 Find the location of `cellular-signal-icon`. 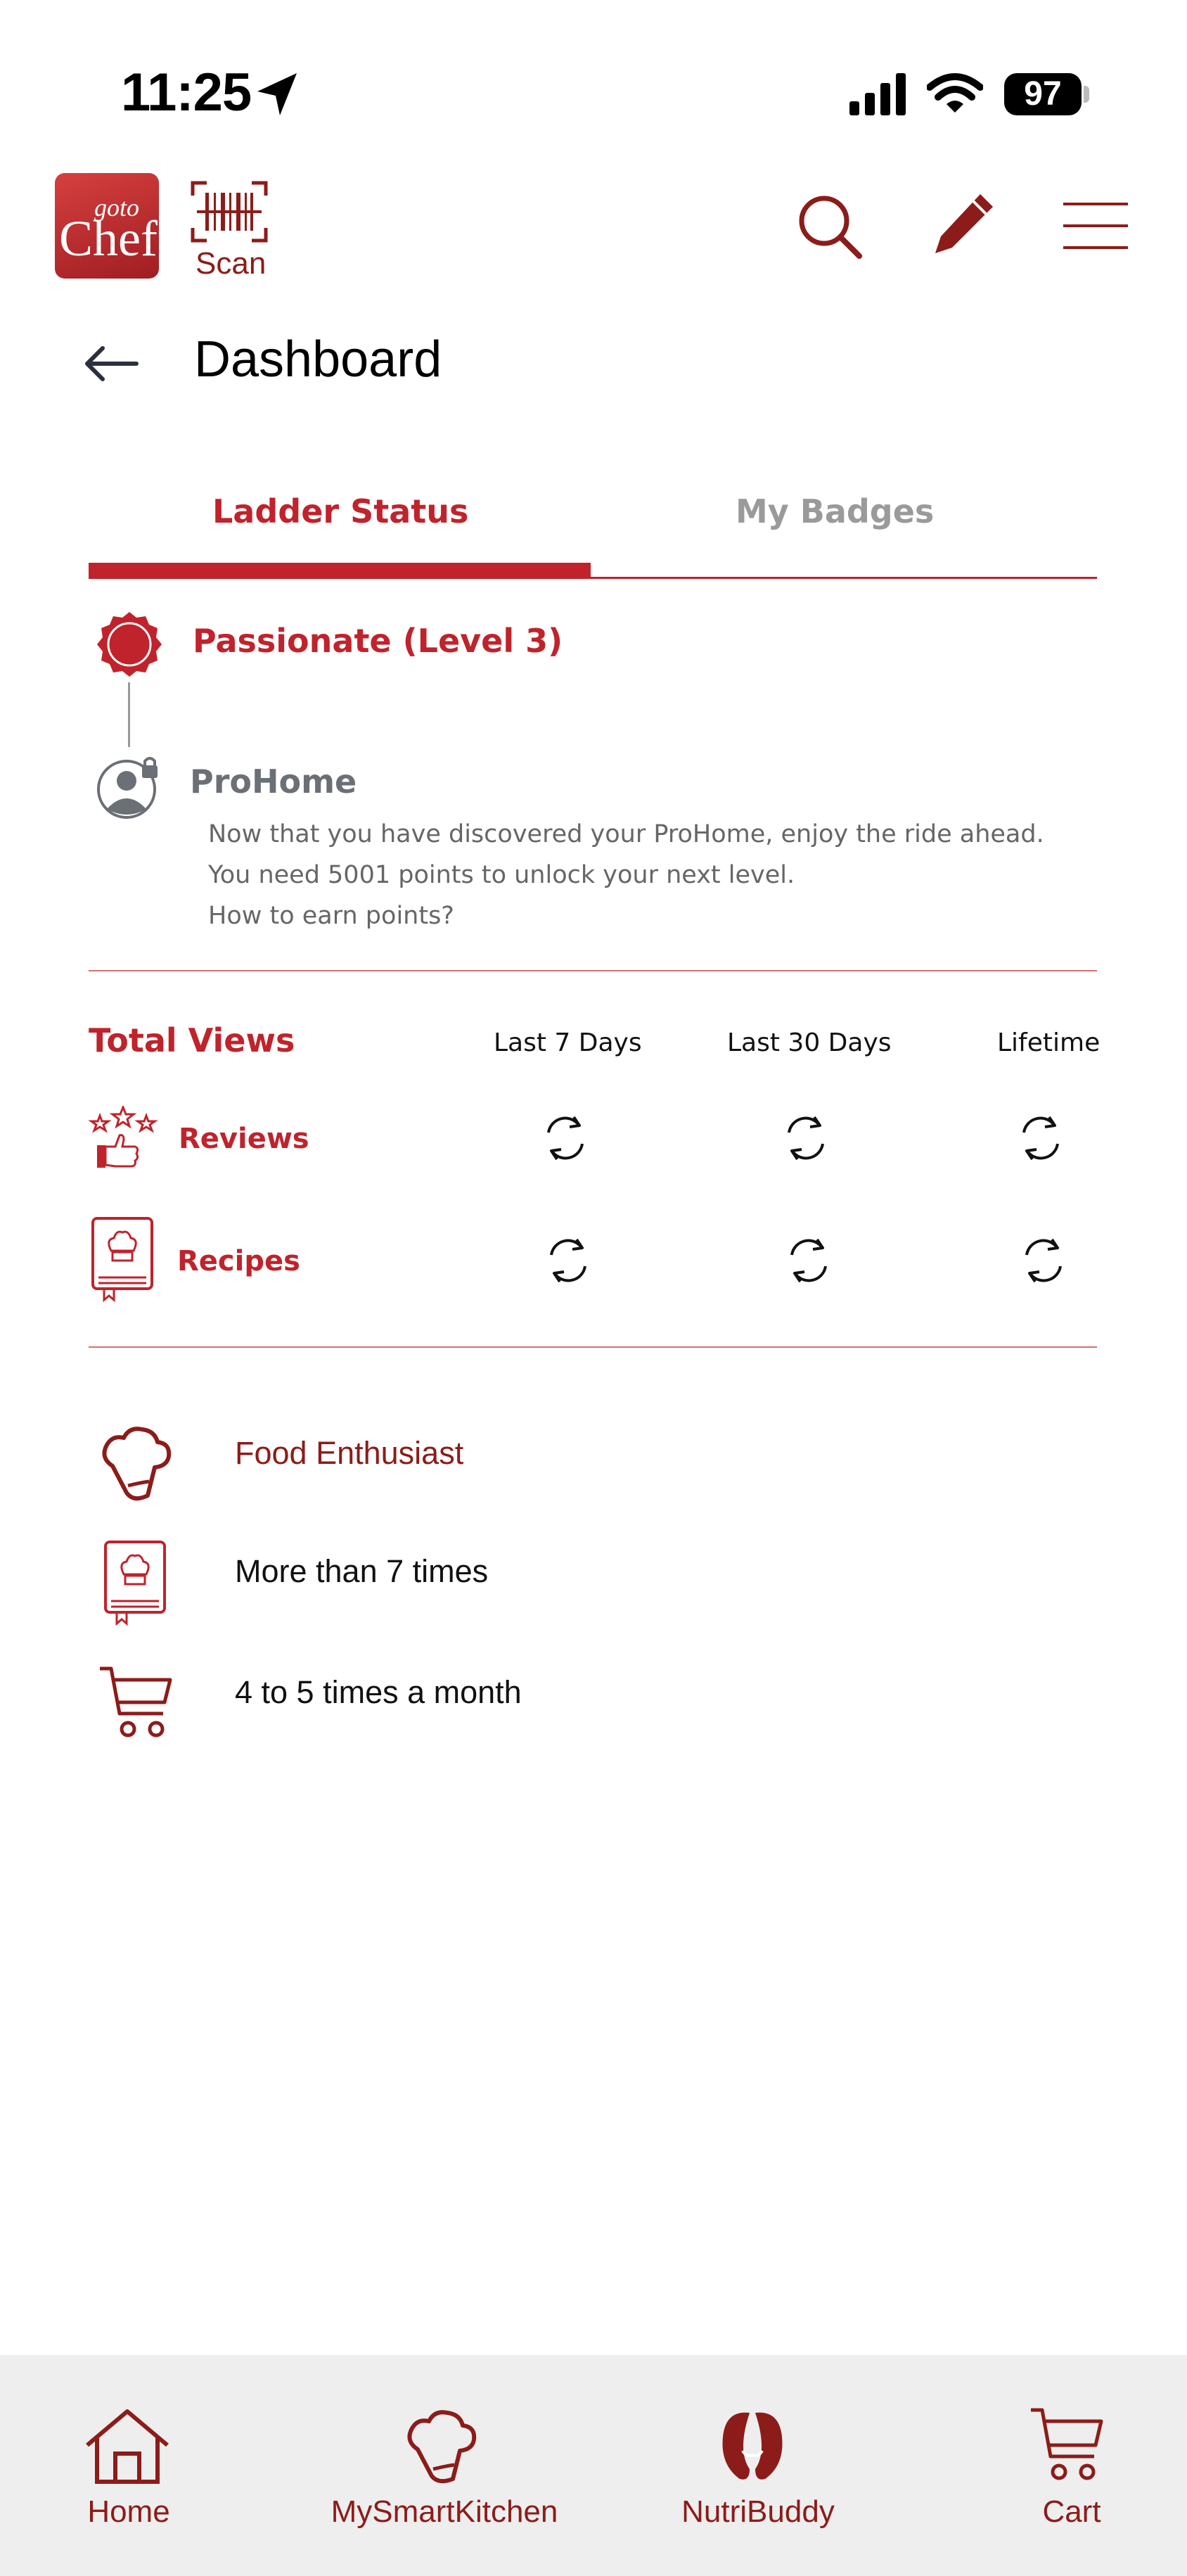

cellular-signal-icon is located at coordinates (877, 94).